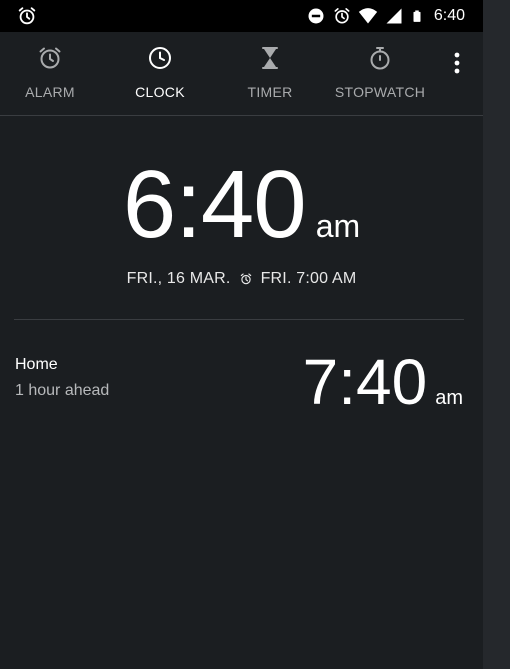 This screenshot has height=669, width=510. Describe the element at coordinates (160, 73) in the screenshot. I see `tab-clock: CLOCK` at that location.